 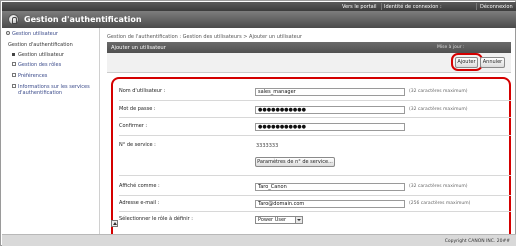 What do you see at coordinates (138, 48) in the screenshot?
I see `page-title: Ajouter un utilisateur` at bounding box center [138, 48].